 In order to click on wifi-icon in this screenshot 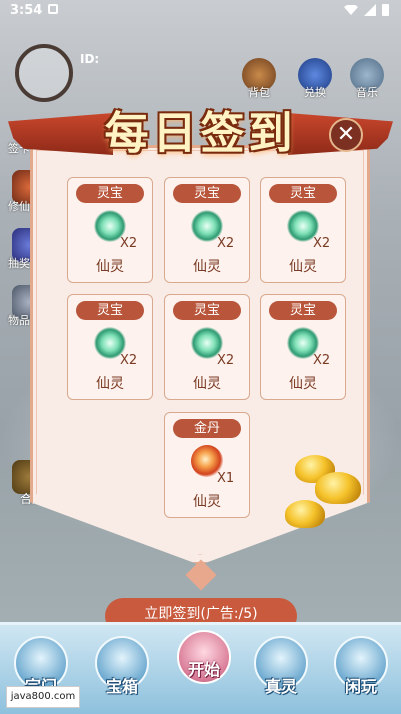, I will do `click(351, 10)`.